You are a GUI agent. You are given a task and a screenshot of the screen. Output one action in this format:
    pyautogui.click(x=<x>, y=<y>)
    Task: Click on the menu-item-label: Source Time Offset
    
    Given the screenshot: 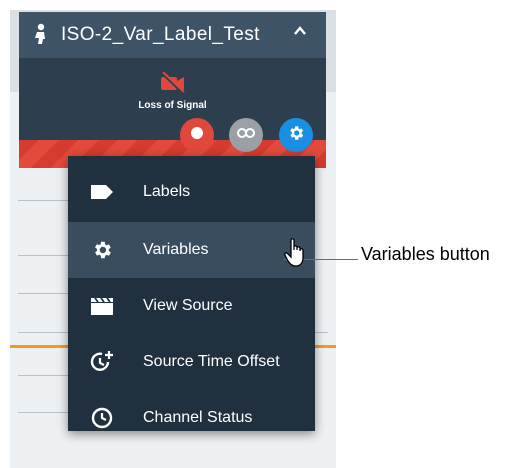 What is the action you would take?
    pyautogui.click(x=211, y=361)
    